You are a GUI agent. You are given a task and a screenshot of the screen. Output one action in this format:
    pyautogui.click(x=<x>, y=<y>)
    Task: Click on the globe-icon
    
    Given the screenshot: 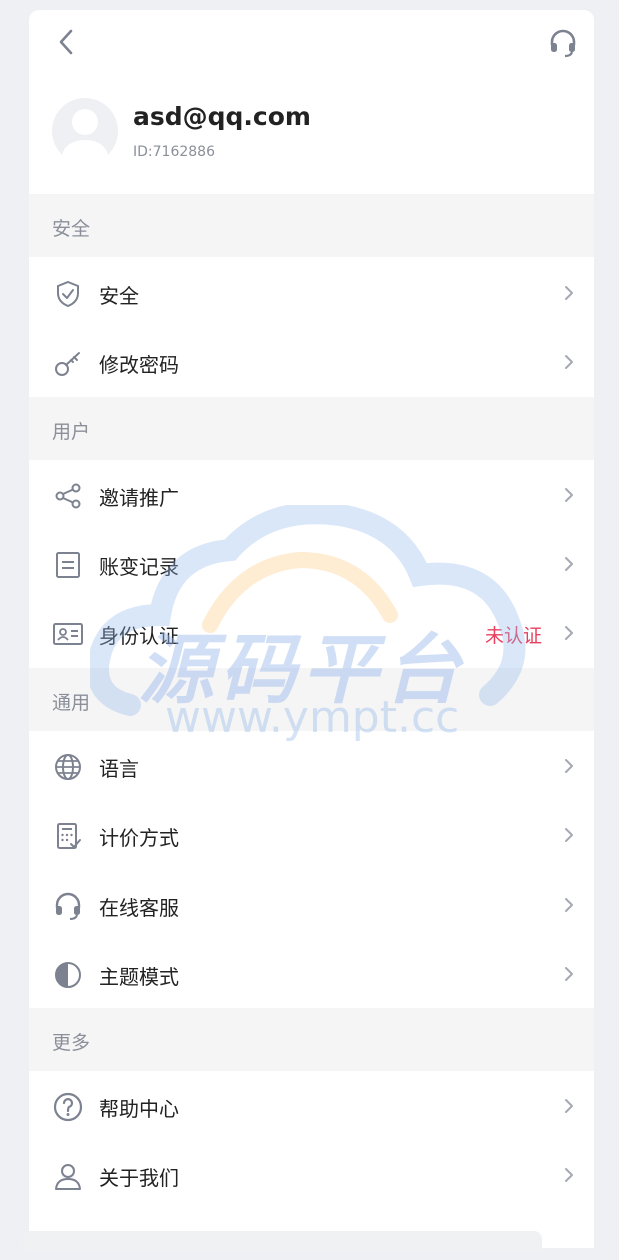 What is the action you would take?
    pyautogui.click(x=68, y=767)
    